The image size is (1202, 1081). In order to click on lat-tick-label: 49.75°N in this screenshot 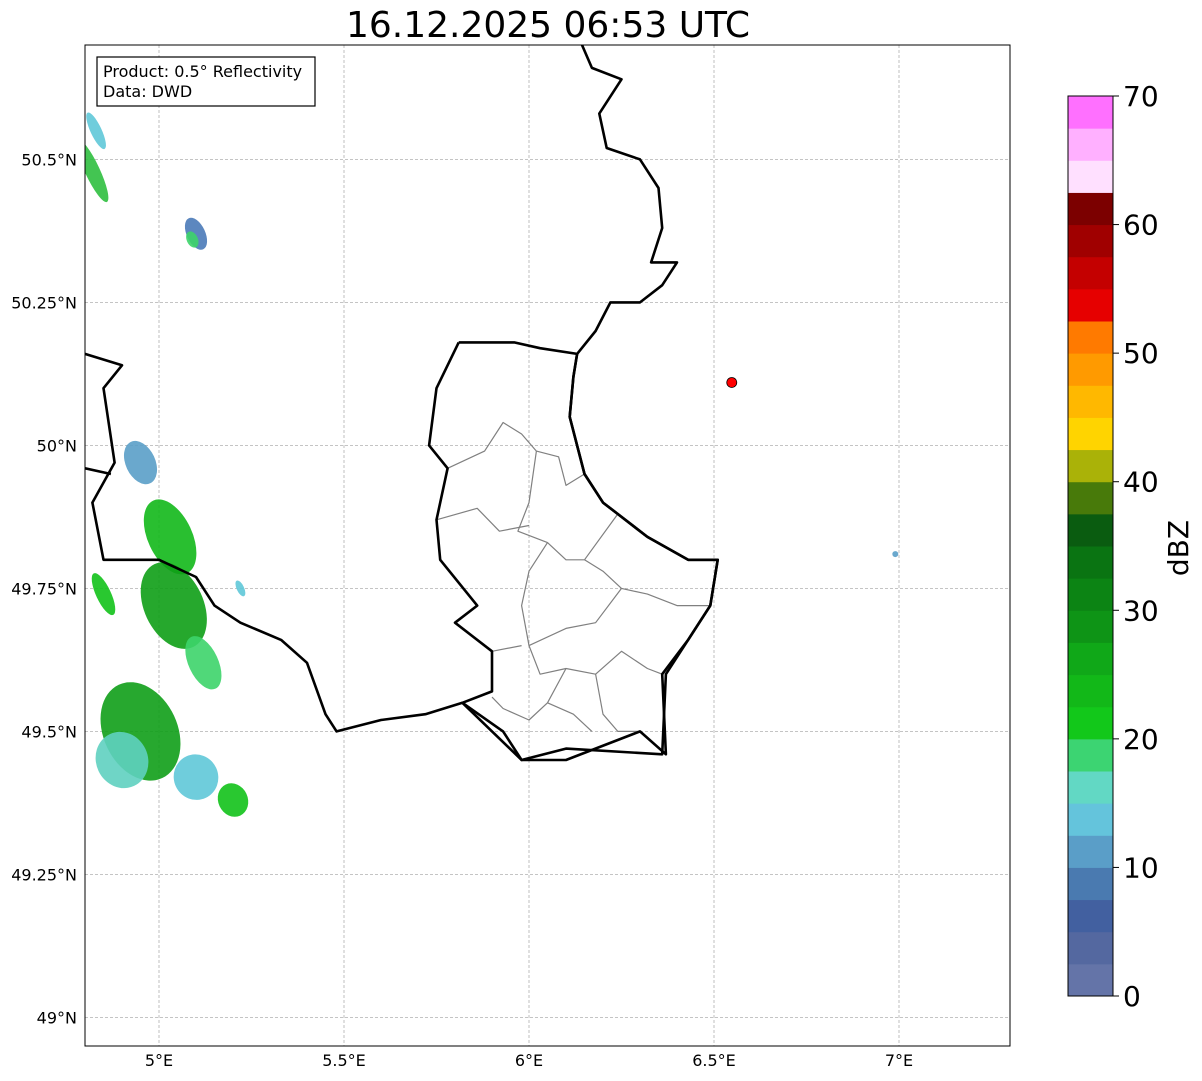, I will do `click(44, 588)`.